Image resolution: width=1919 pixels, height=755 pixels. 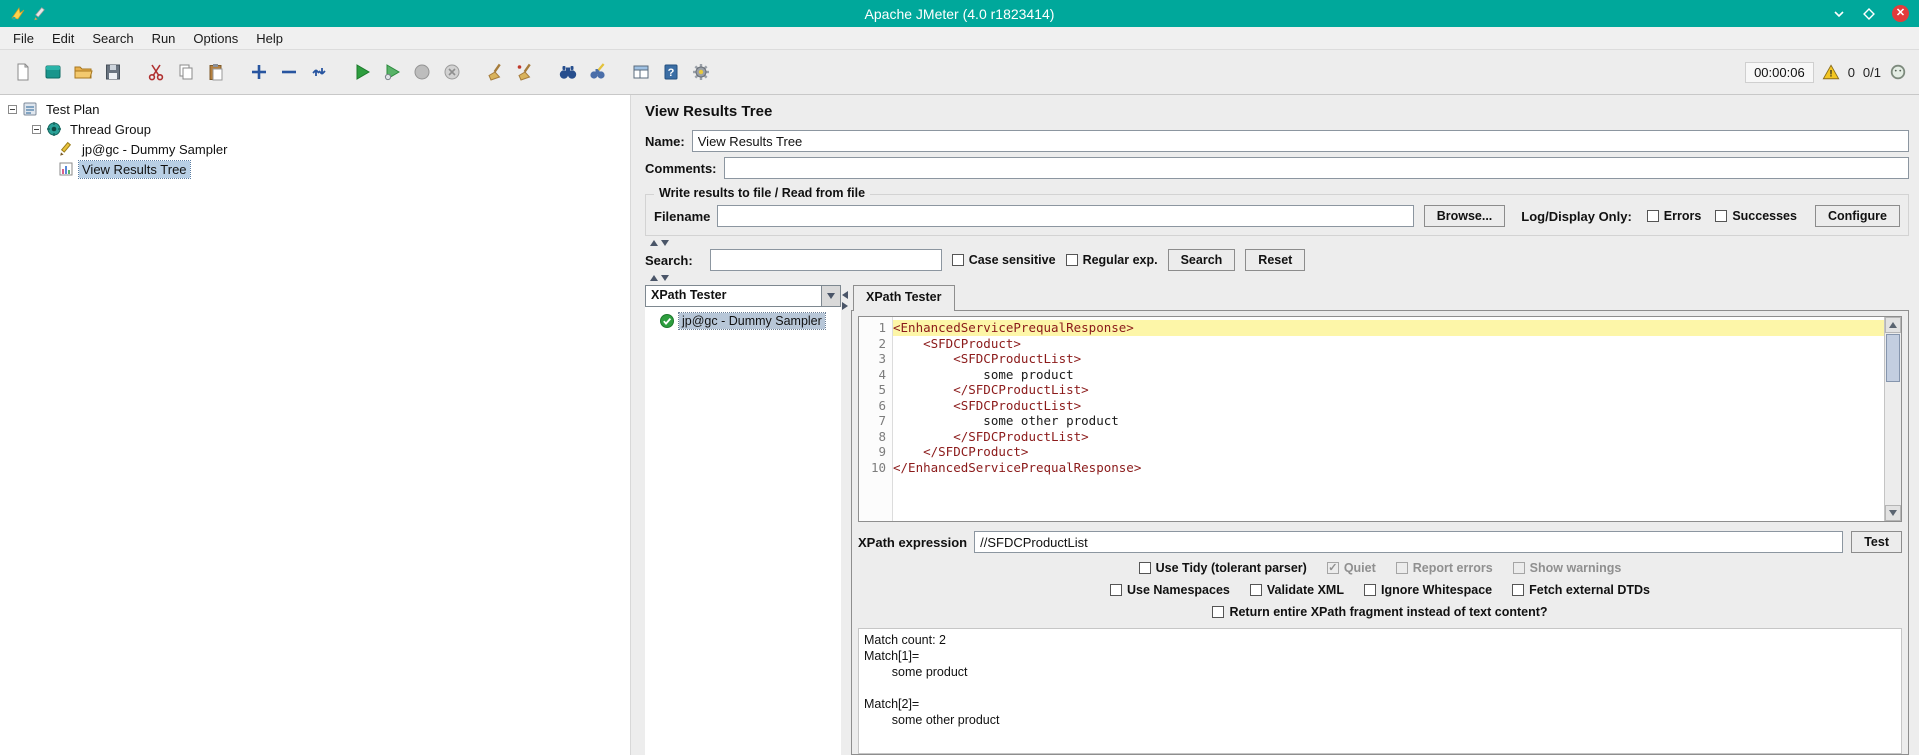 What do you see at coordinates (495, 72) in the screenshot?
I see `clear-button` at bounding box center [495, 72].